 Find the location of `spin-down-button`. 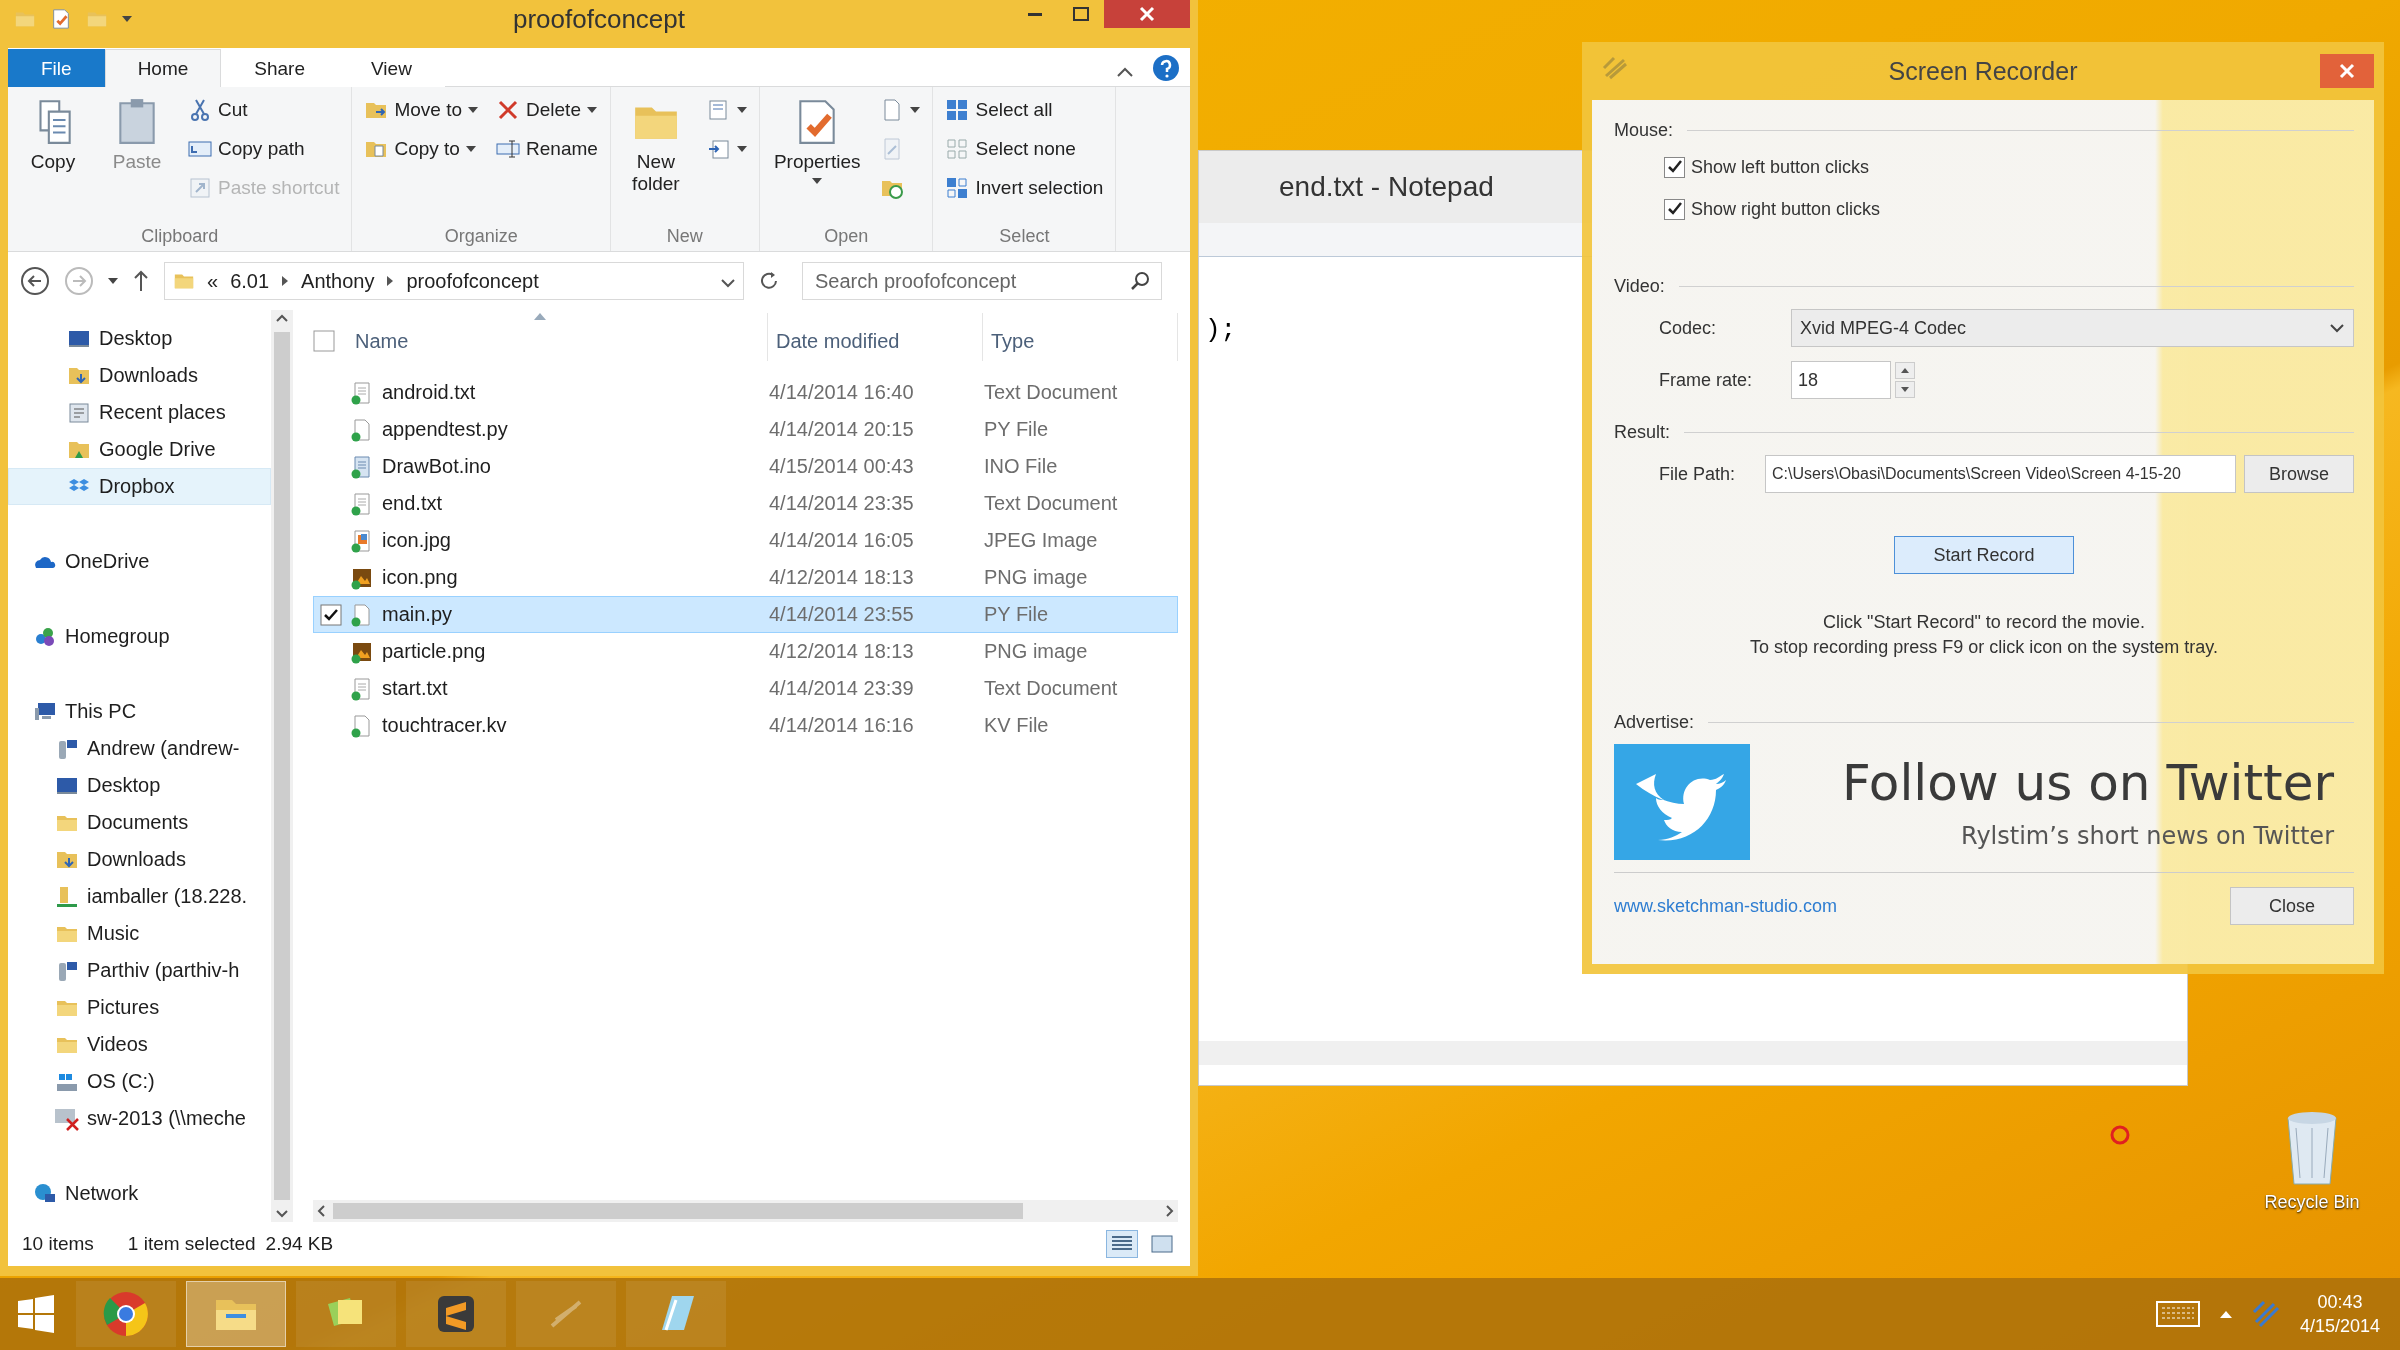

spin-down-button is located at coordinates (1905, 389).